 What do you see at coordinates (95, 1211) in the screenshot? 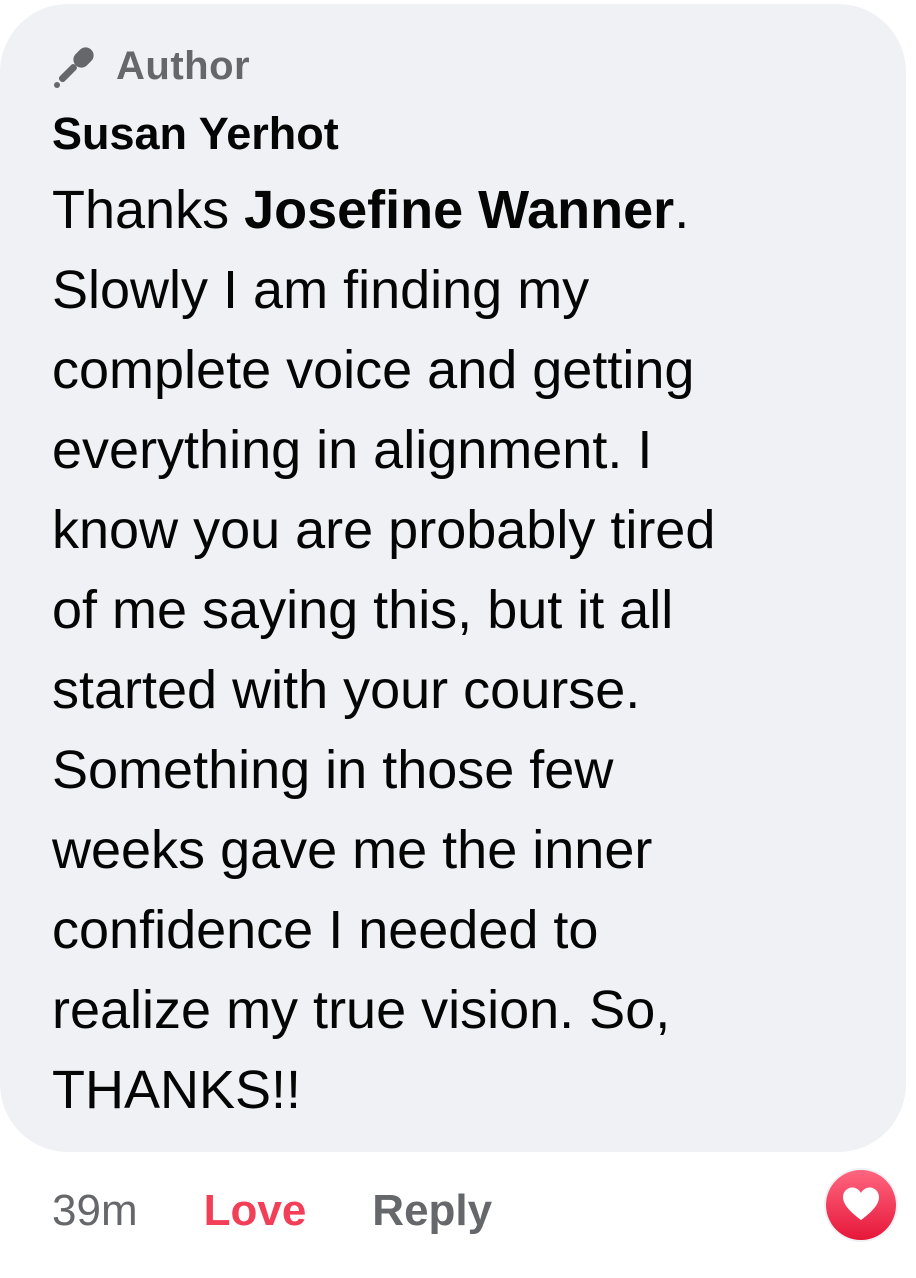
I see `comment-timestamp: 39m` at bounding box center [95, 1211].